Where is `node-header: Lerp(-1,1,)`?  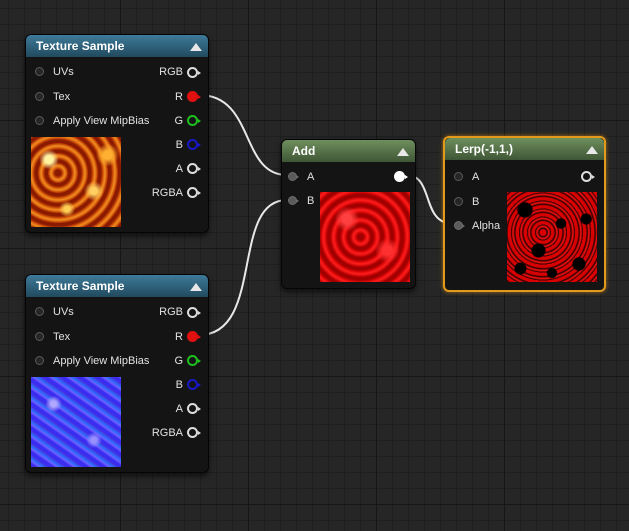 node-header: Lerp(-1,1,) is located at coordinates (524, 149).